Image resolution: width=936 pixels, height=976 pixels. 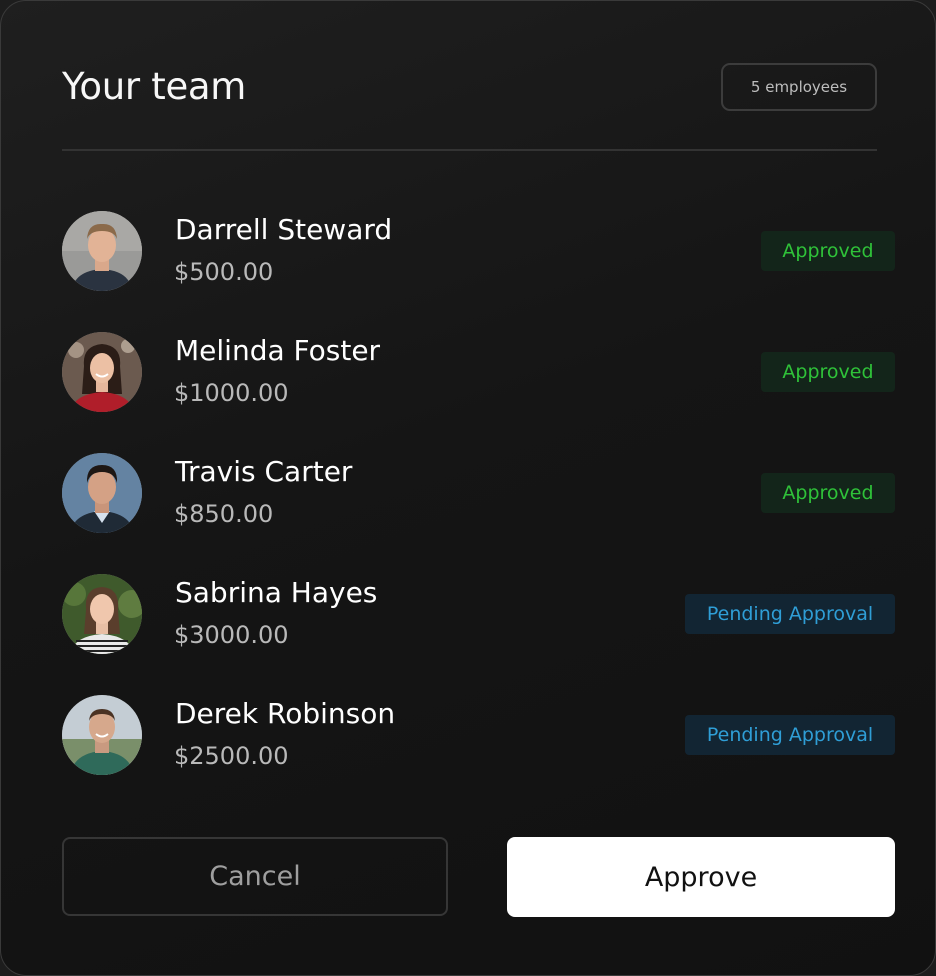 I want to click on header-divider, so click(x=469, y=150).